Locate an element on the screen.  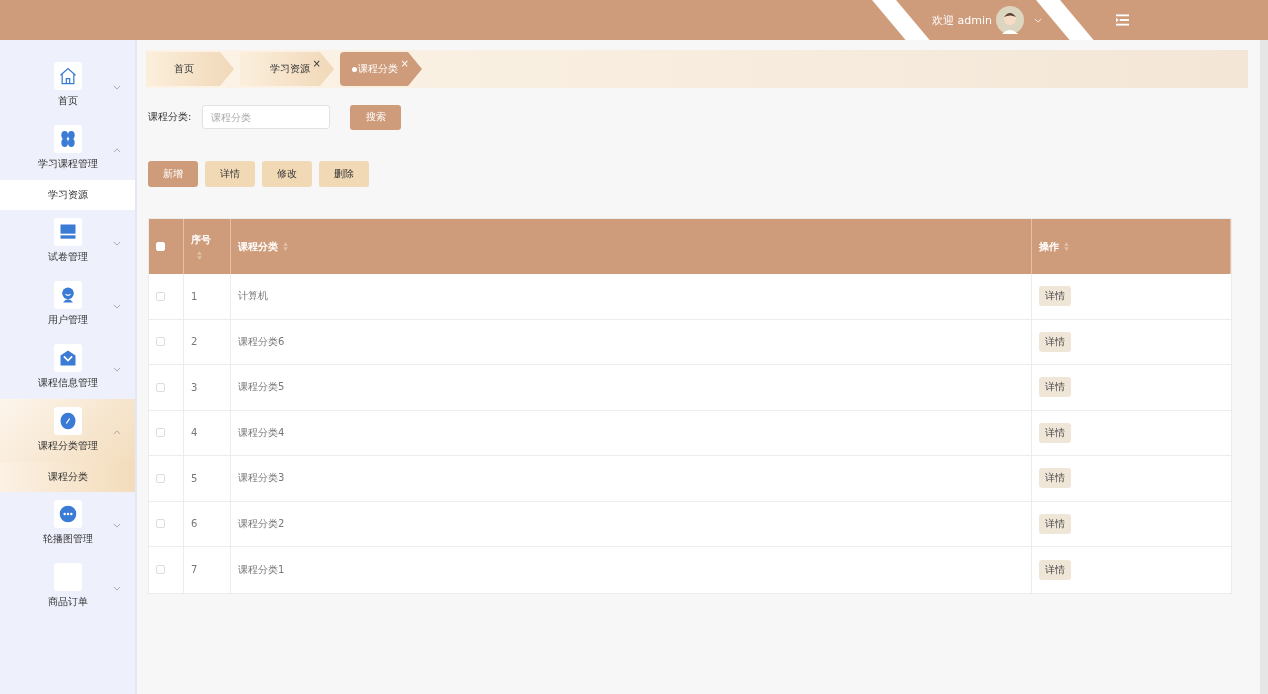
edit-button: 修改 is located at coordinates (287, 174).